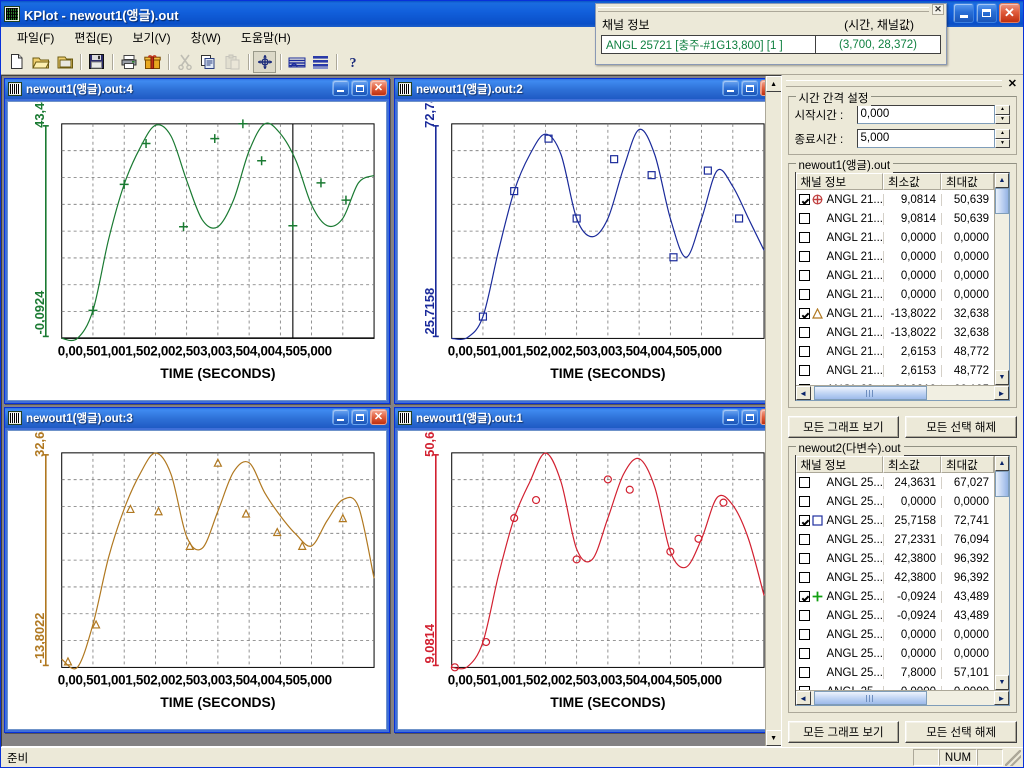 Image resolution: width=1024 pixels, height=768 pixels. What do you see at coordinates (773, 738) in the screenshot?
I see `scroll-down-arrow: ▼` at bounding box center [773, 738].